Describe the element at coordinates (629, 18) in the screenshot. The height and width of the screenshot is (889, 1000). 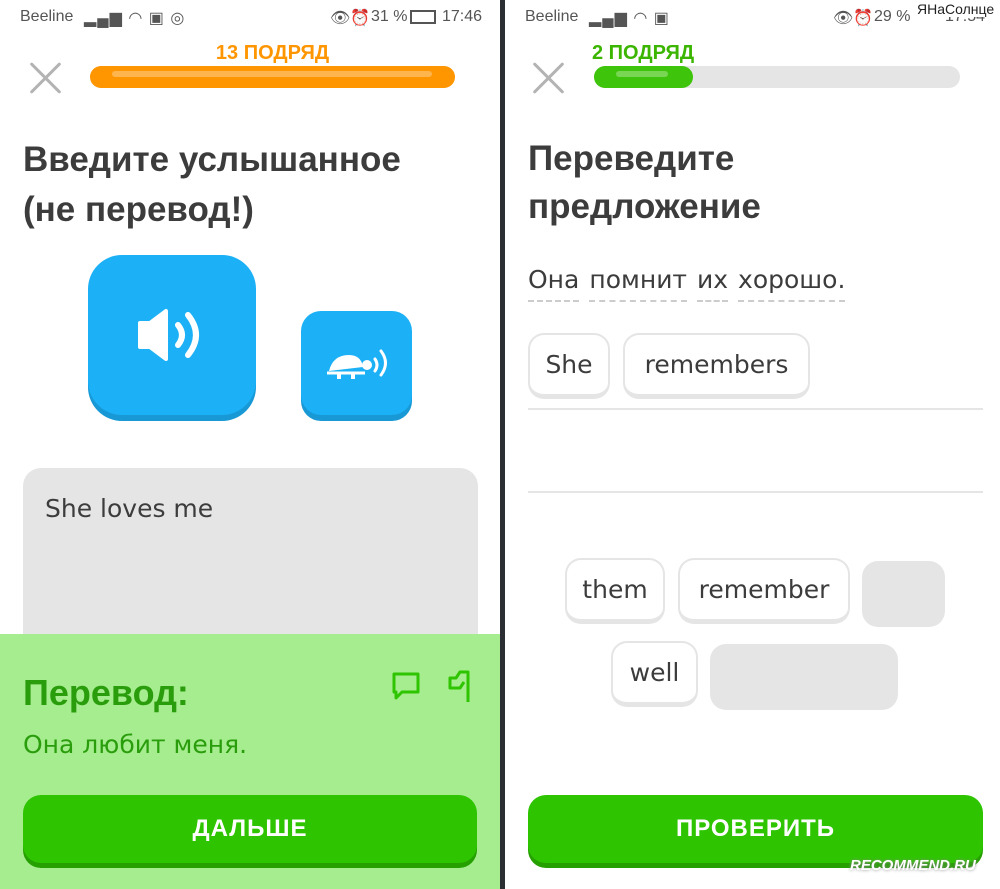
I see `signal-wifi-icons: ▂▄▆ ◠ ▣` at that location.